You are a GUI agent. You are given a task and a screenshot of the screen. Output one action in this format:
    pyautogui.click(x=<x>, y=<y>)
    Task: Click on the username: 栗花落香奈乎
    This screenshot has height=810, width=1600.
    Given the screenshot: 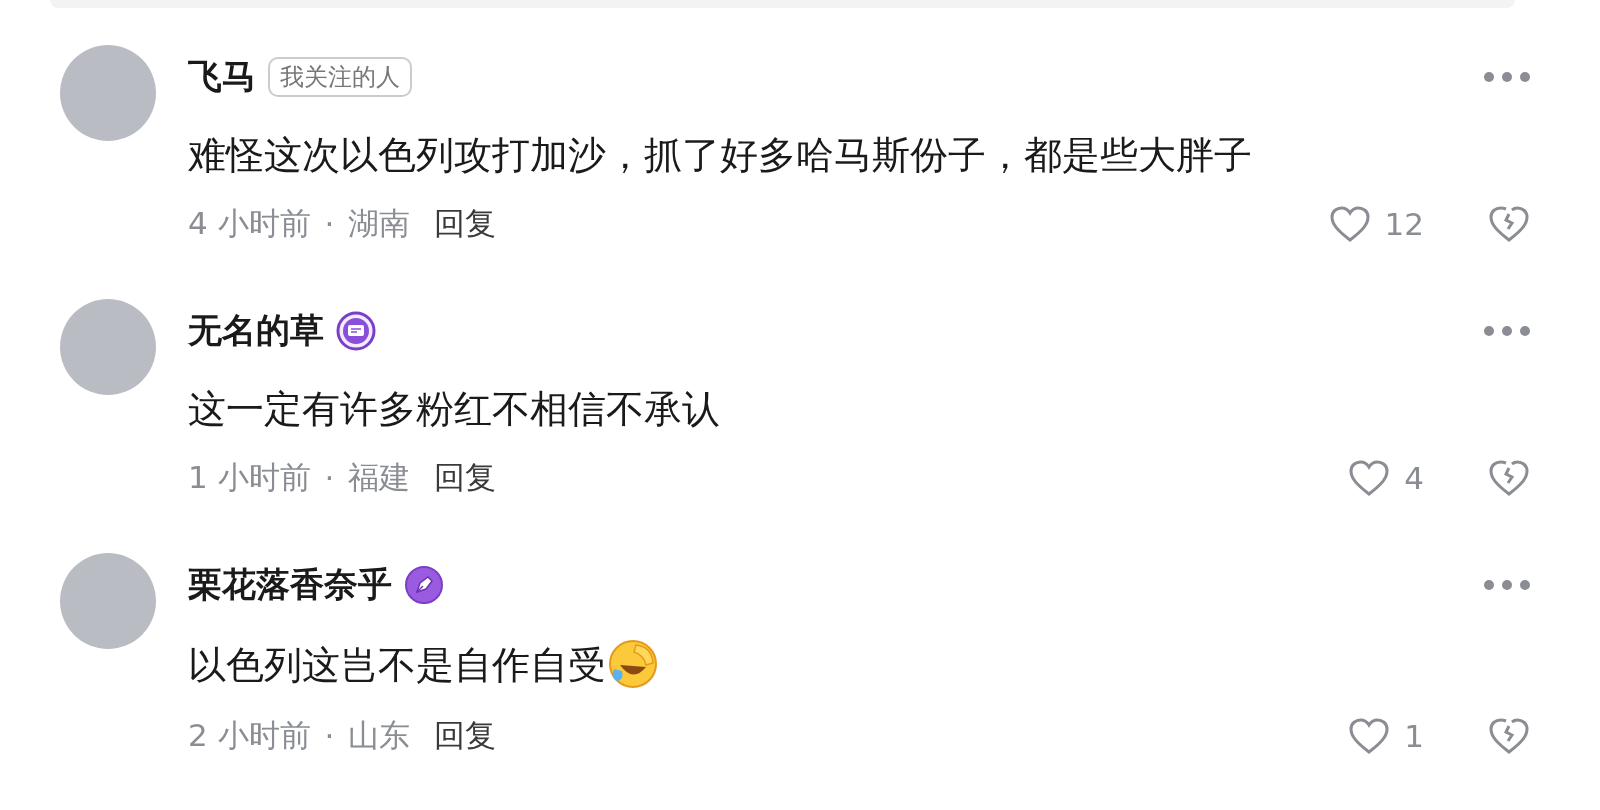 What is the action you would take?
    pyautogui.click(x=290, y=585)
    